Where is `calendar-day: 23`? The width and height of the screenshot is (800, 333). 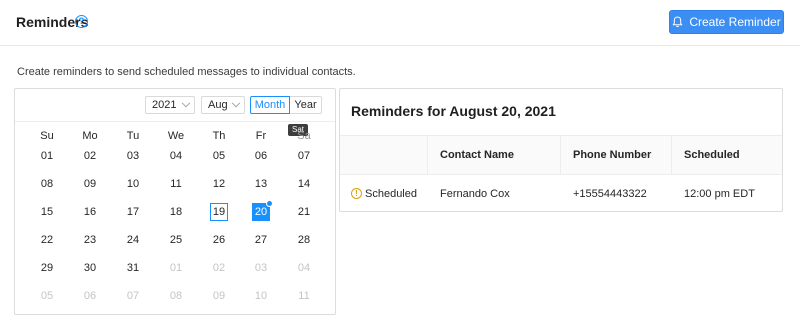
calendar-day: 23 is located at coordinates (90, 240).